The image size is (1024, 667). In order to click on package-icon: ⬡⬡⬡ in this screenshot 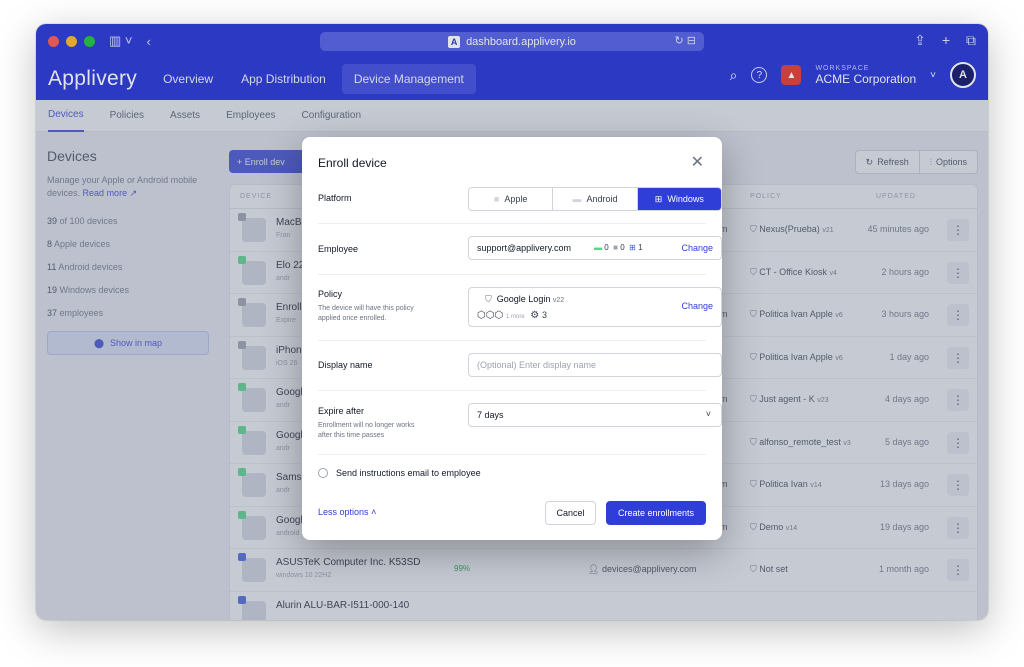, I will do `click(490, 315)`.